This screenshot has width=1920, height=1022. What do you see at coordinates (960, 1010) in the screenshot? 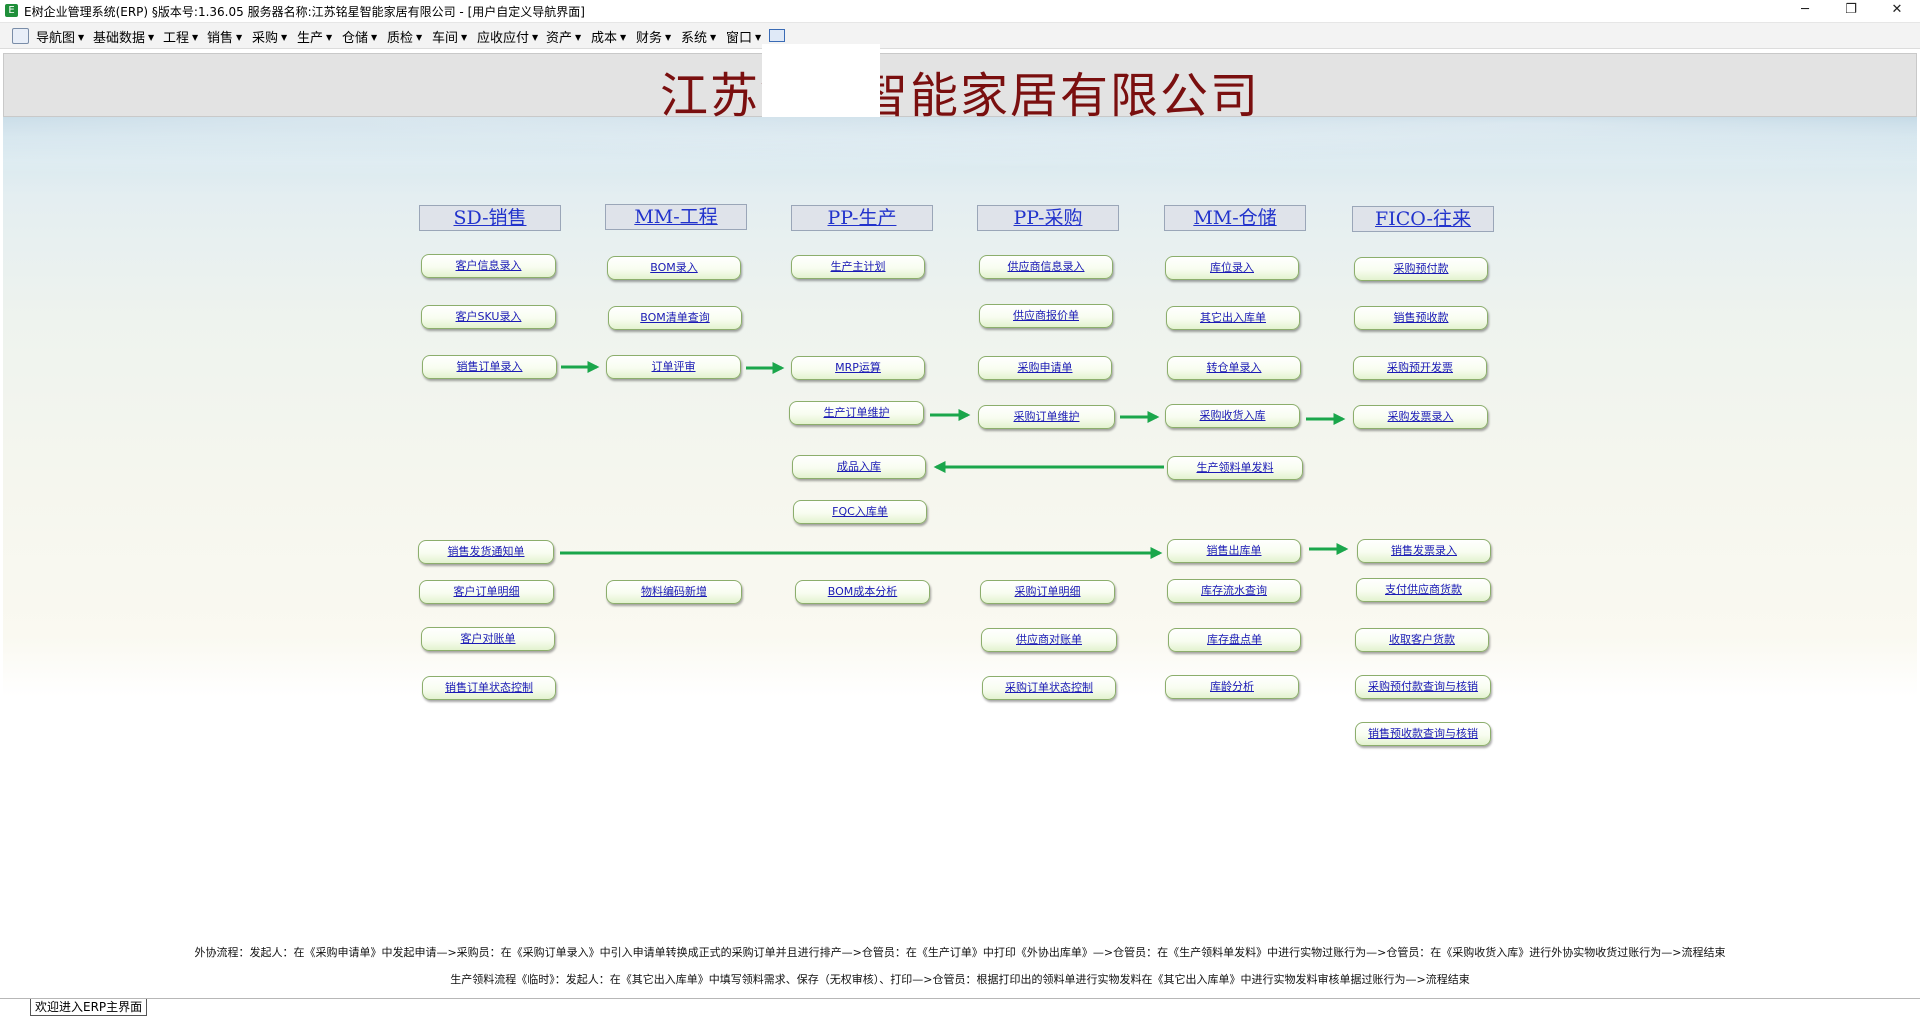
I see `document-tab-strip: 欢迎进入ERP主界面` at bounding box center [960, 1010].